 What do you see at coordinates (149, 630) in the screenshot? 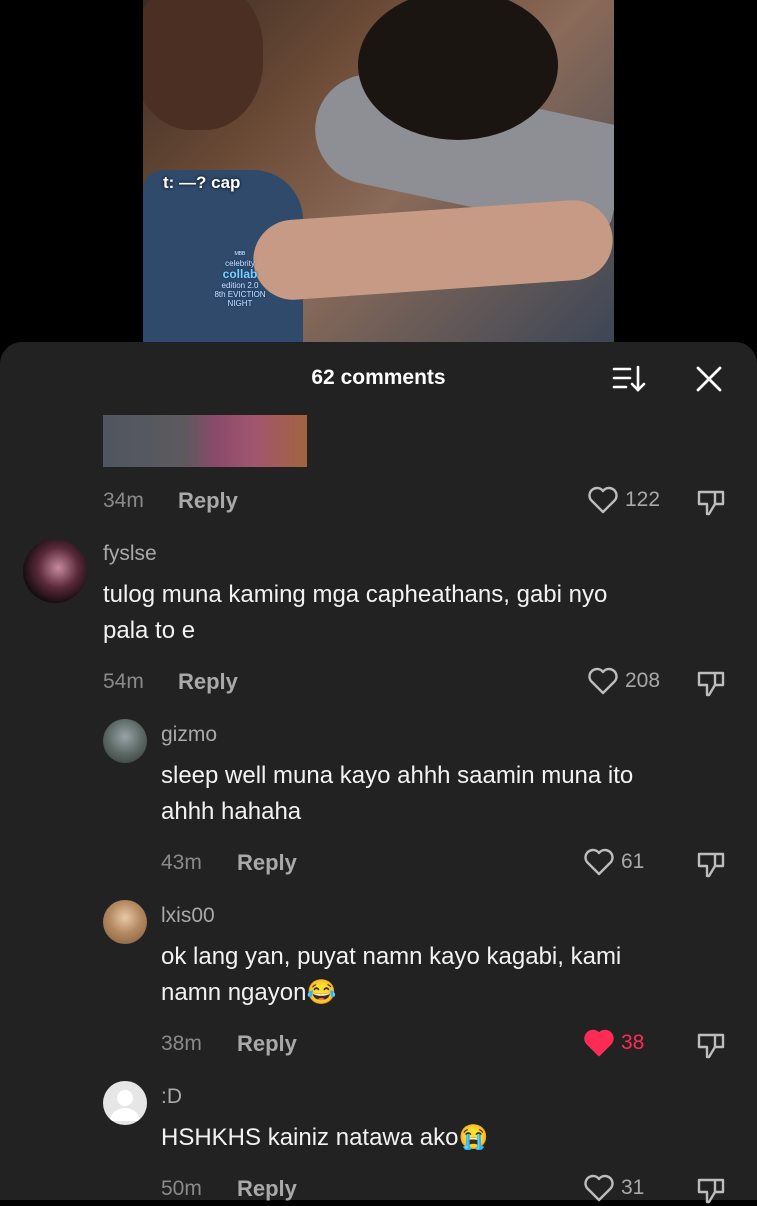
I see `comment-text-line: pala to e` at bounding box center [149, 630].